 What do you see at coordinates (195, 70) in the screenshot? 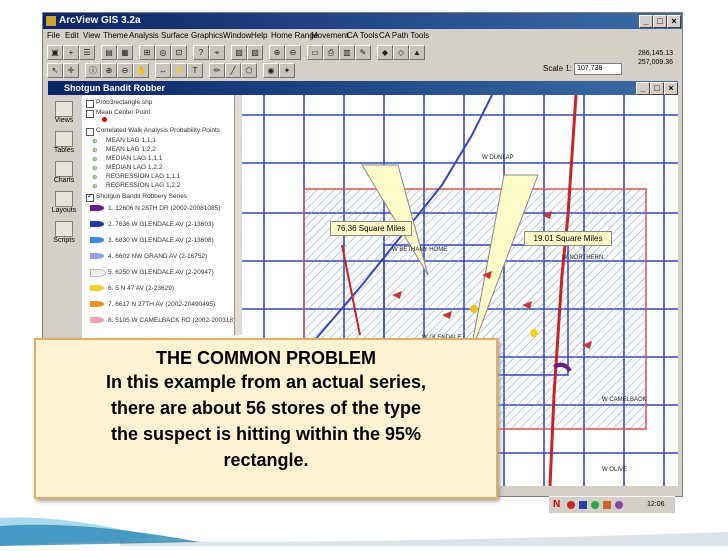
I see `label-tool-icon: T` at bounding box center [195, 70].